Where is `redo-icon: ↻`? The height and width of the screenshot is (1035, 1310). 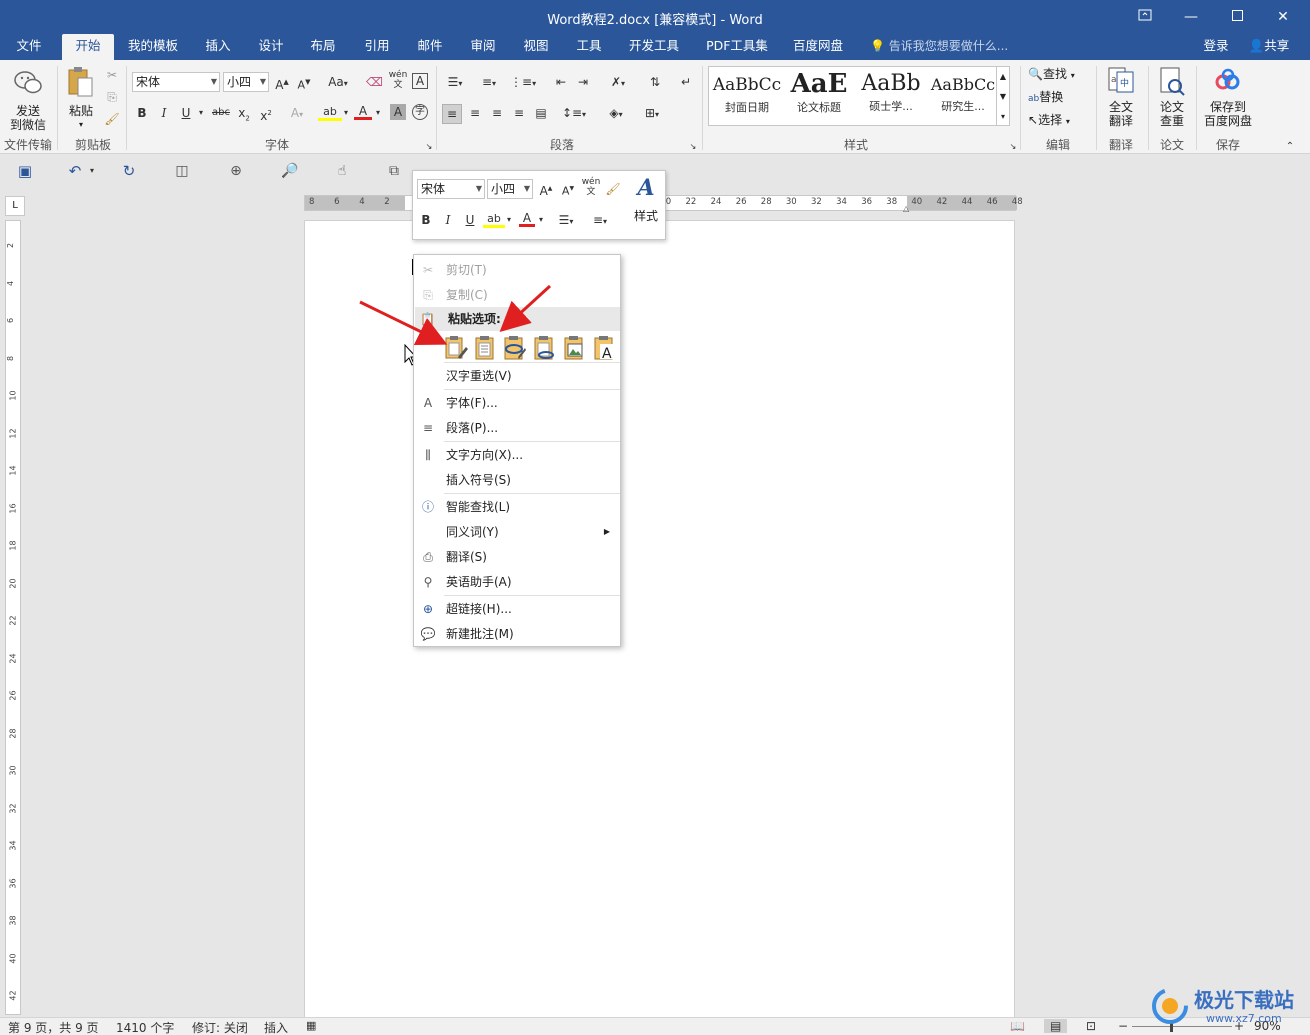
redo-icon: ↻ is located at coordinates (129, 171).